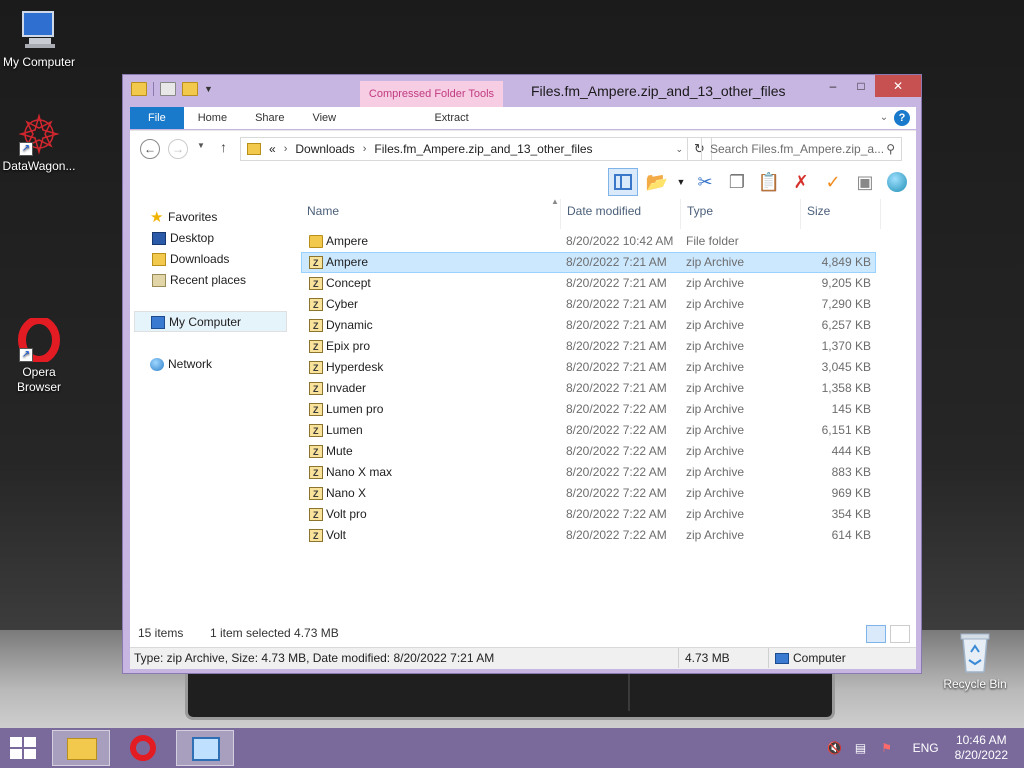  I want to click on column-header-name: Name, so click(431, 214).